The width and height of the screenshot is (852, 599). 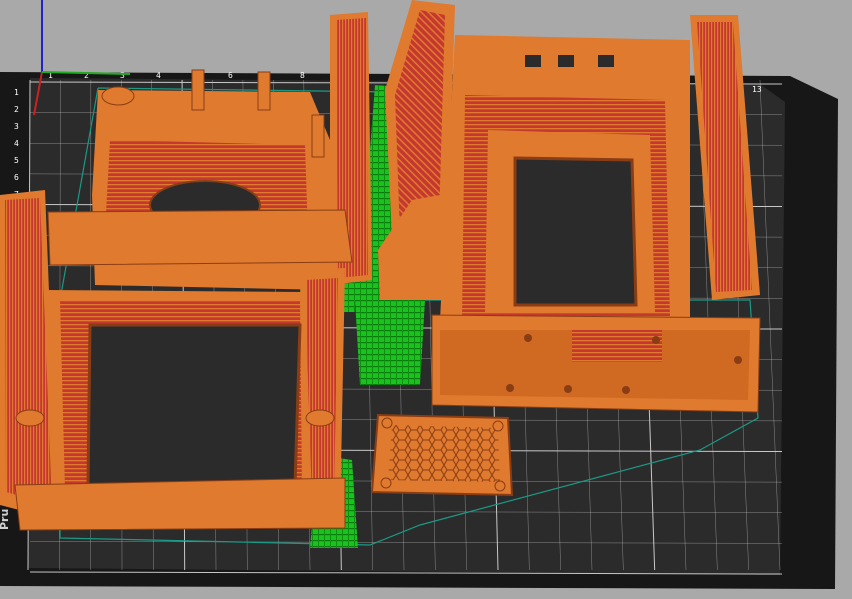 I want to click on right-ruler: 13, so click(x=757, y=89).